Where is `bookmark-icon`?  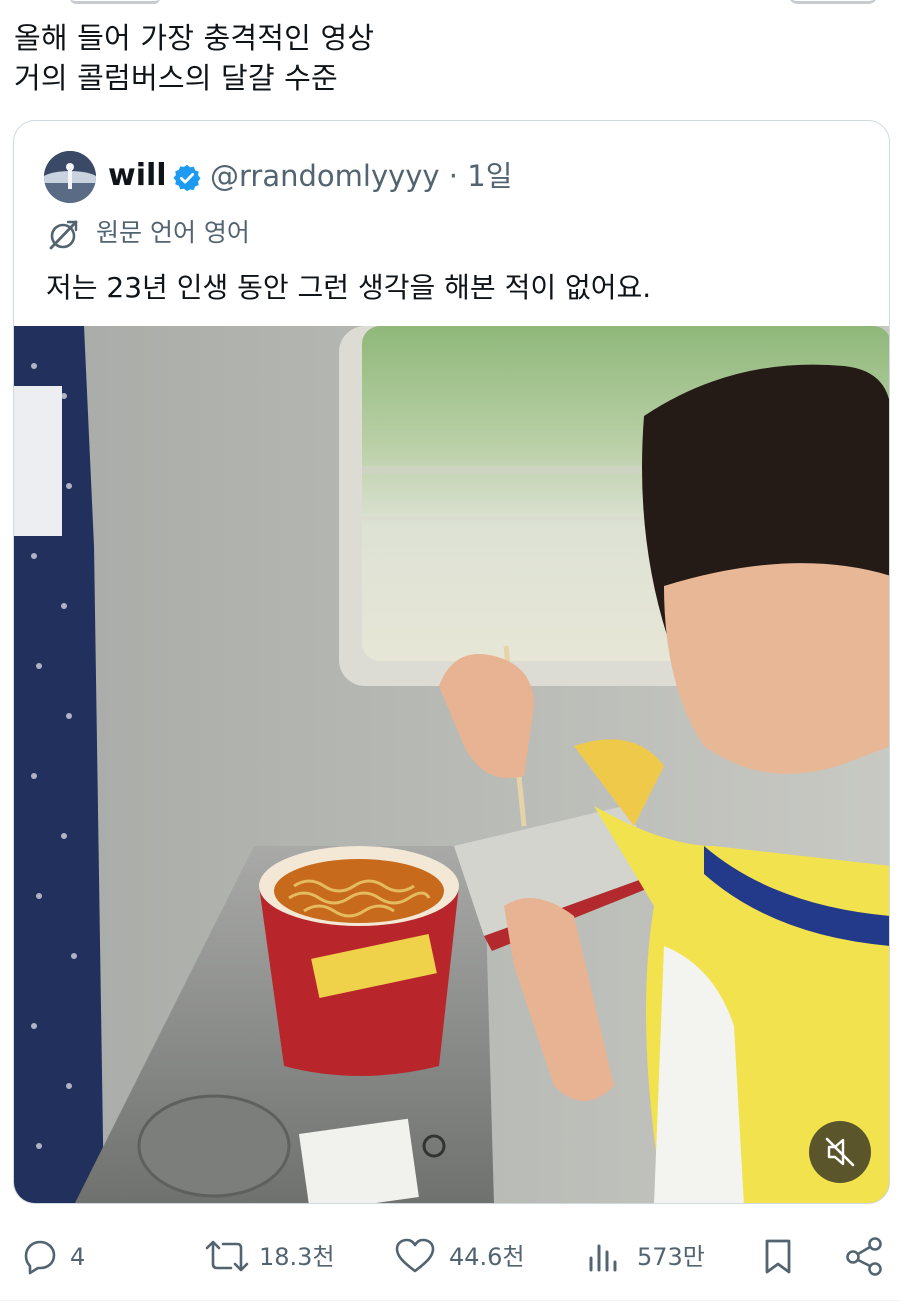
bookmark-icon is located at coordinates (778, 1256).